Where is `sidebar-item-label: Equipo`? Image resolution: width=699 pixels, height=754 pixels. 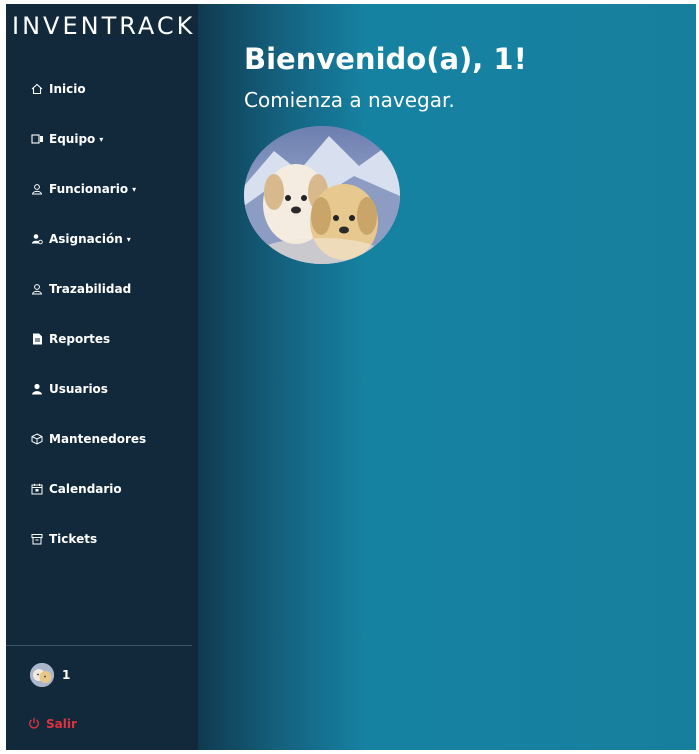
sidebar-item-label: Equipo is located at coordinates (72, 139).